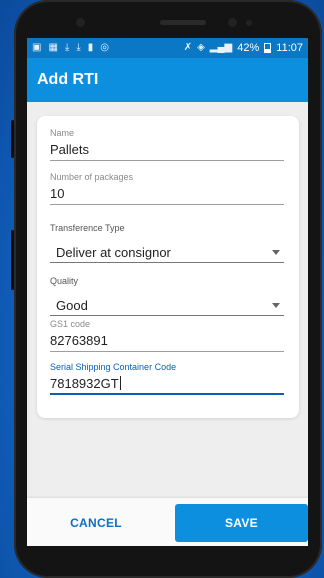 Image resolution: width=324 pixels, height=578 pixels. I want to click on clock: 11:07, so click(289, 48).